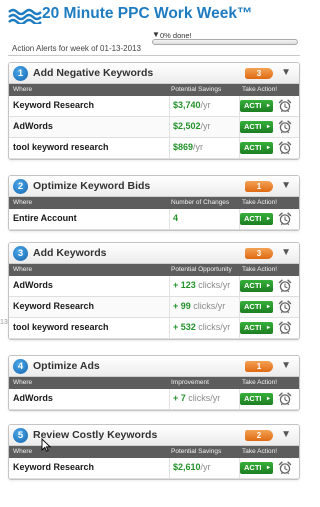  I want to click on metric-number: + 123, so click(184, 285).